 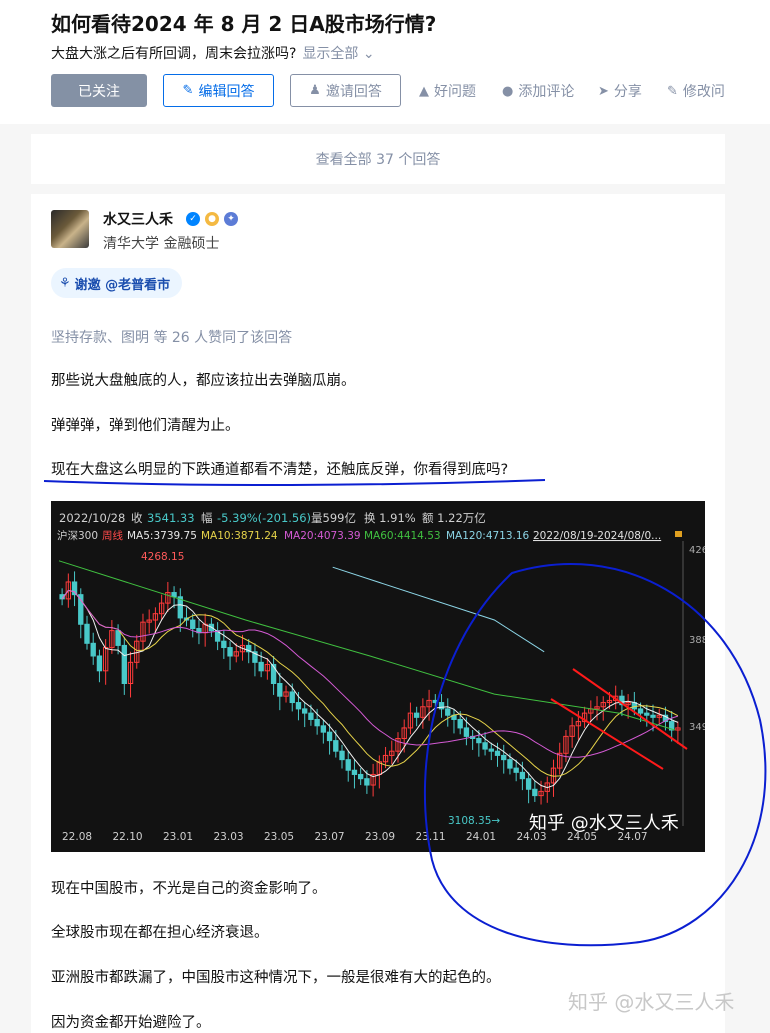 What do you see at coordinates (231, 219) in the screenshot?
I see `creator-badge-icon: ✦` at bounding box center [231, 219].